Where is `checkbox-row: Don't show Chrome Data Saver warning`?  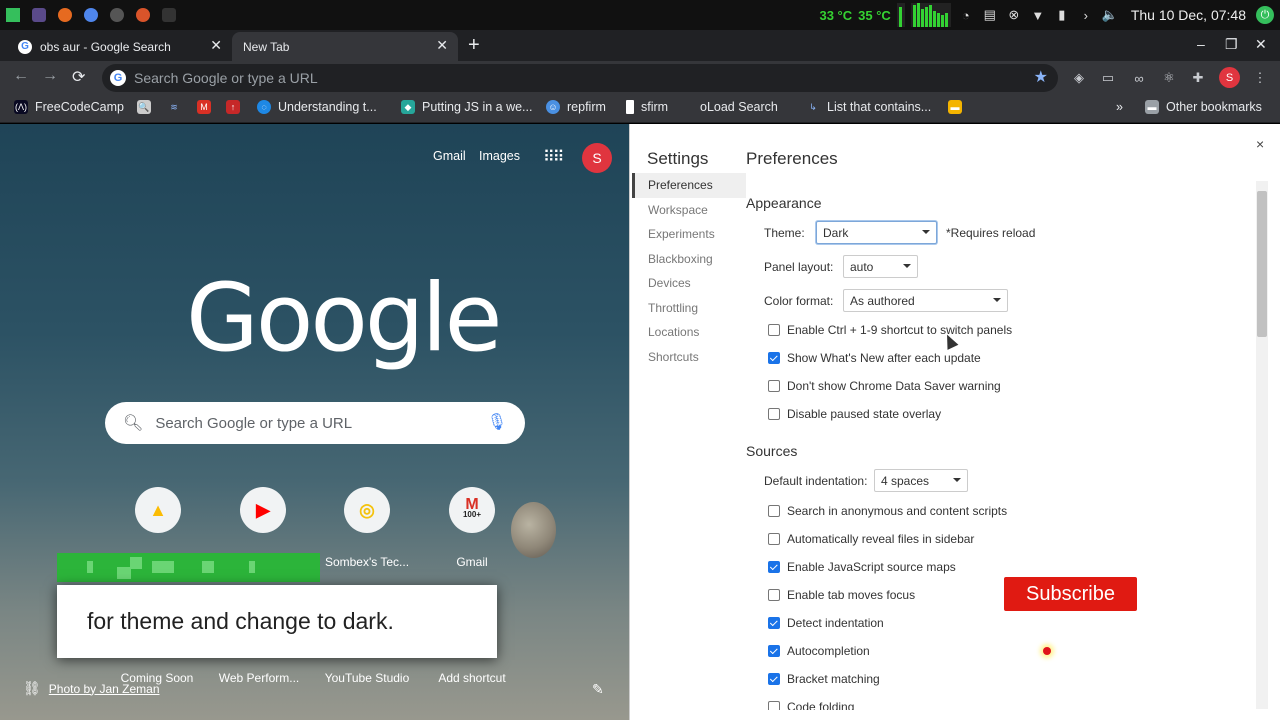 checkbox-row: Don't show Chrome Data Saver warning is located at coordinates (884, 386).